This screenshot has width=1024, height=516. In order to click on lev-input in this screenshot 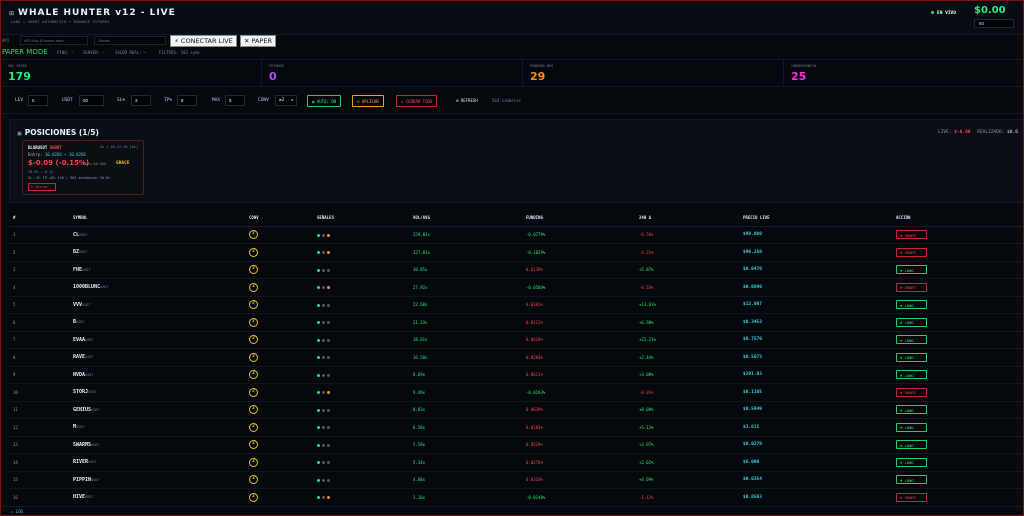, I will do `click(38, 100)`.